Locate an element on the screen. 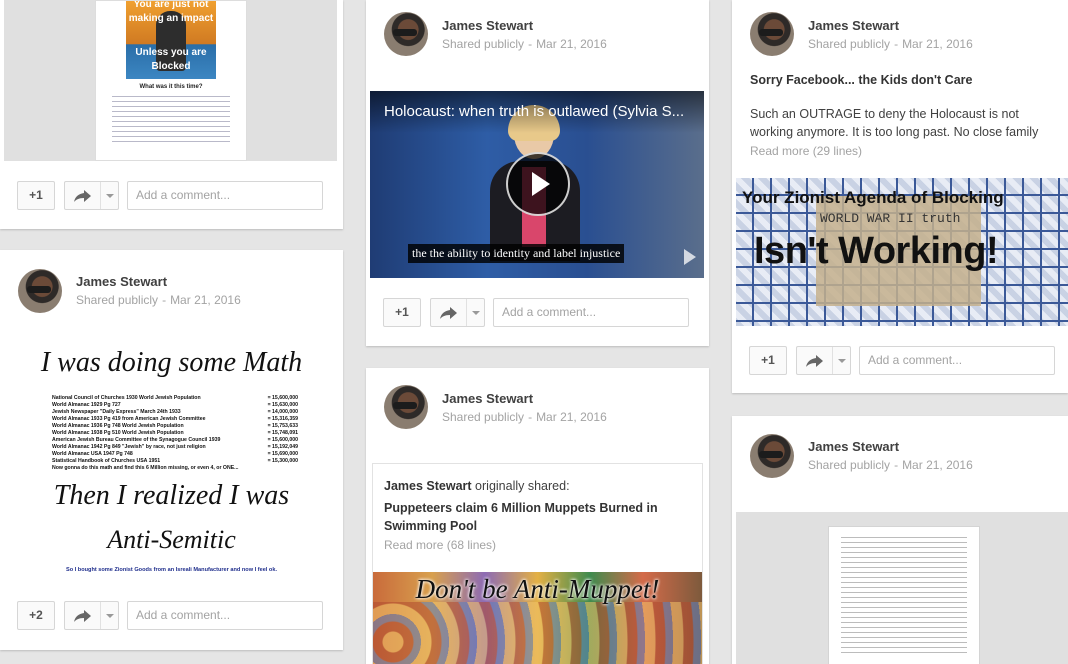 The height and width of the screenshot is (664, 1068). next-icon is located at coordinates (690, 257).